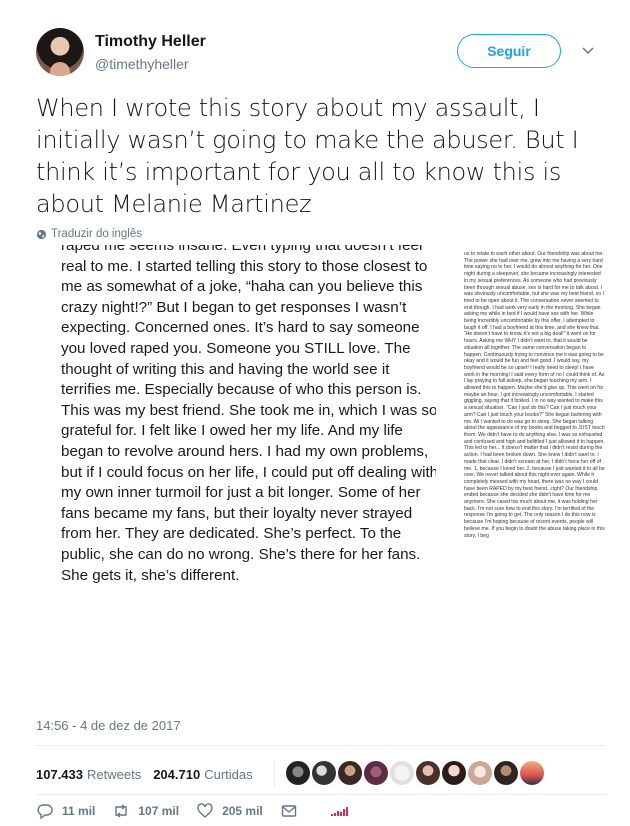  Describe the element at coordinates (228, 774) in the screenshot. I see `likes-label: Curtidas` at that location.